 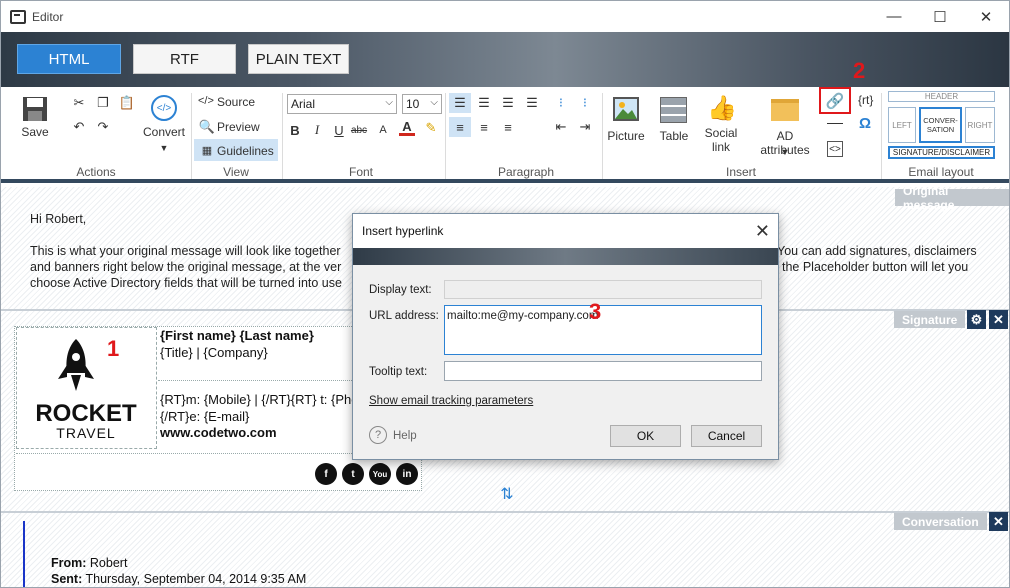 I want to click on layout-right-button: RIGHT, so click(x=980, y=125).